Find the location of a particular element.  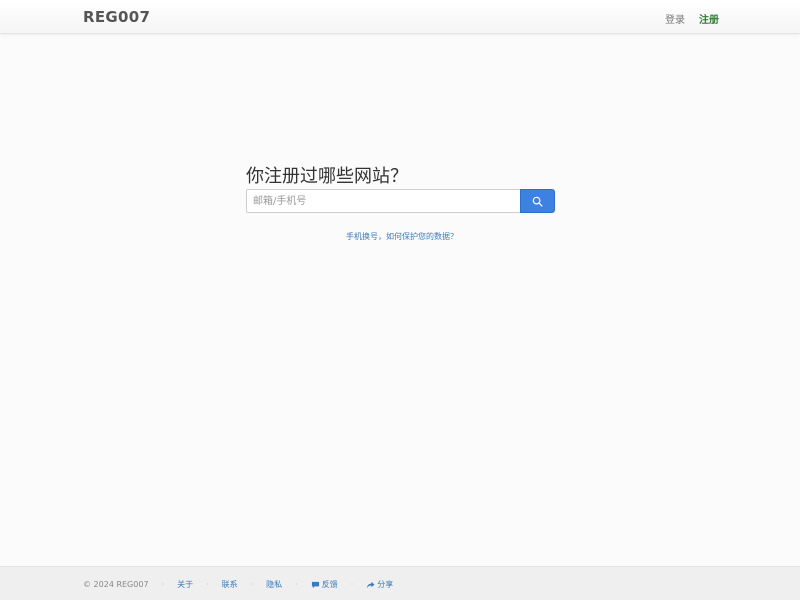

comment-icon is located at coordinates (315, 585).